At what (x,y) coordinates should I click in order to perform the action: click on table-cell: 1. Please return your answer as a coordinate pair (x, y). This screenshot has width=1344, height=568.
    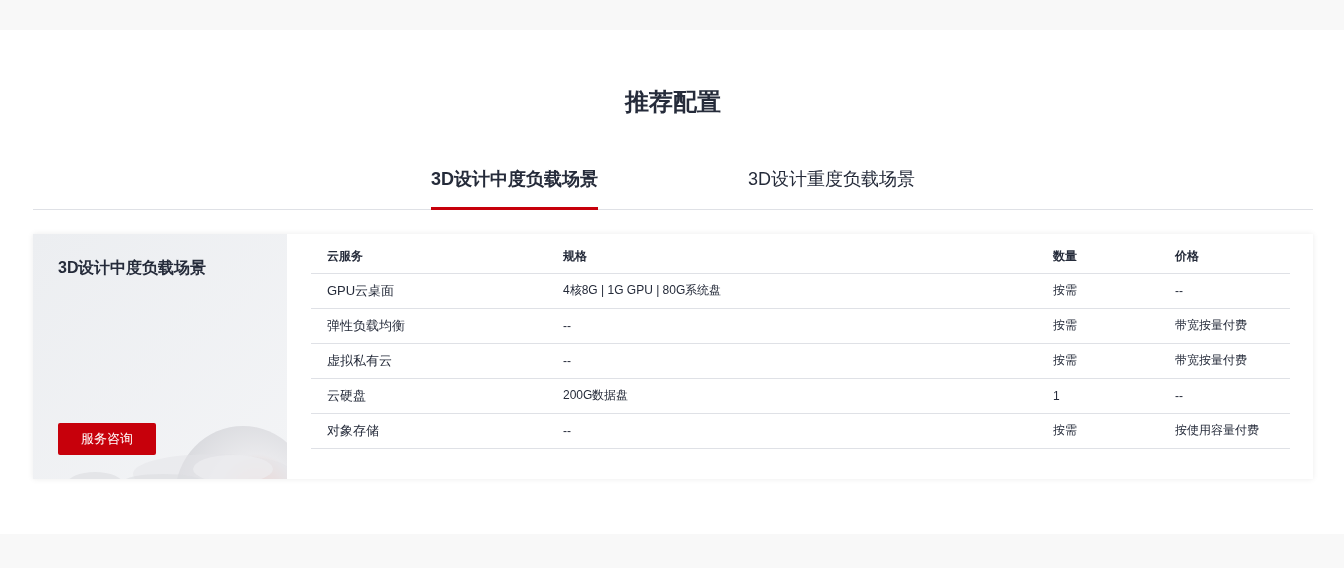
    Looking at the image, I should click on (1098, 395).